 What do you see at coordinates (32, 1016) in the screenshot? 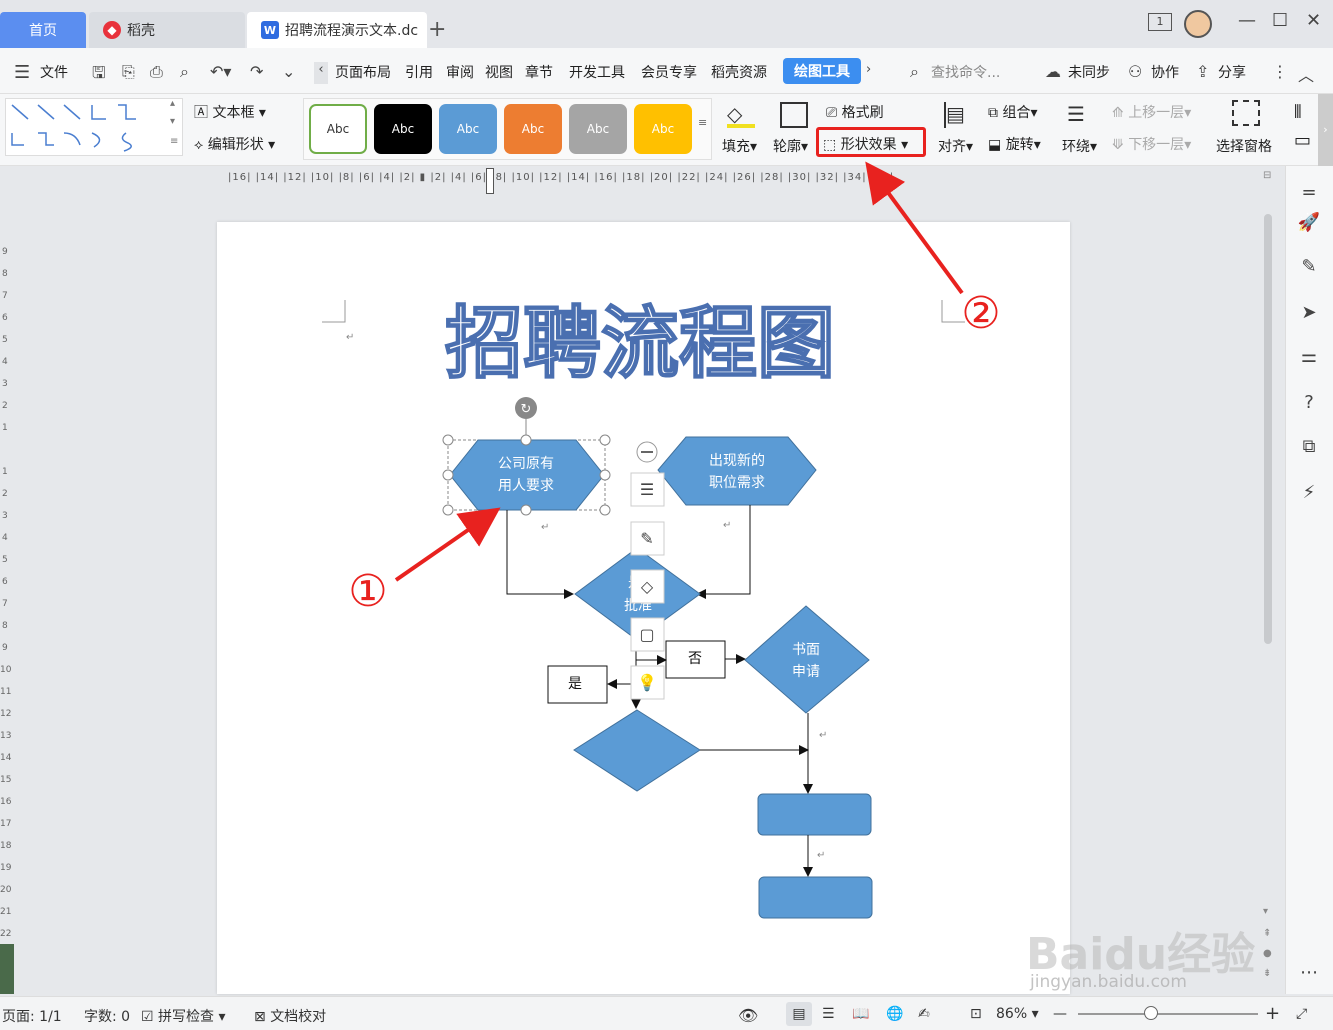
I see `page-count: 页面: 1/1` at bounding box center [32, 1016].